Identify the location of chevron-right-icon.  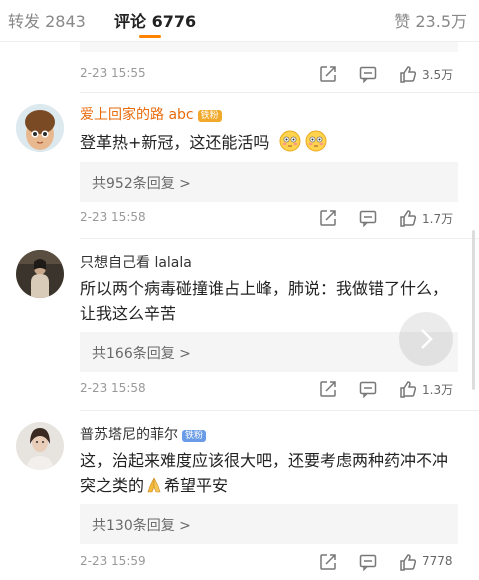
(427, 339).